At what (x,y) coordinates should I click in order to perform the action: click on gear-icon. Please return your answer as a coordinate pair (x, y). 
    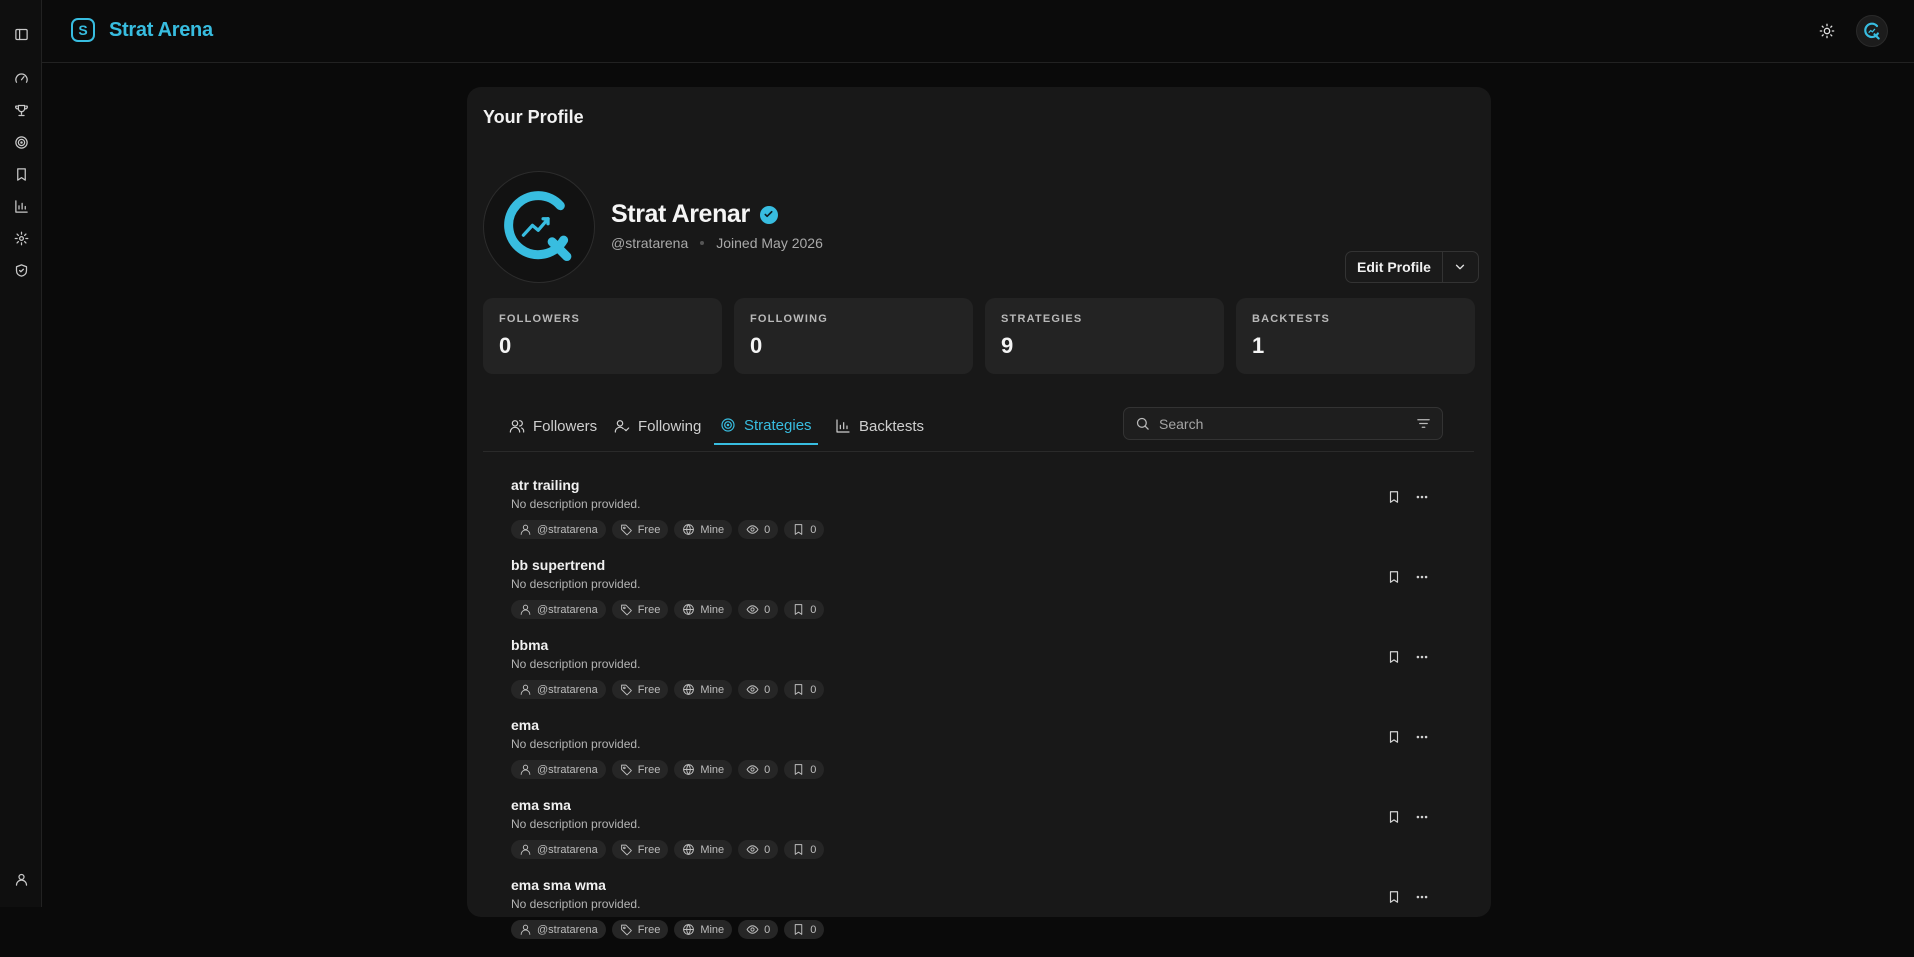
    Looking at the image, I should click on (21, 238).